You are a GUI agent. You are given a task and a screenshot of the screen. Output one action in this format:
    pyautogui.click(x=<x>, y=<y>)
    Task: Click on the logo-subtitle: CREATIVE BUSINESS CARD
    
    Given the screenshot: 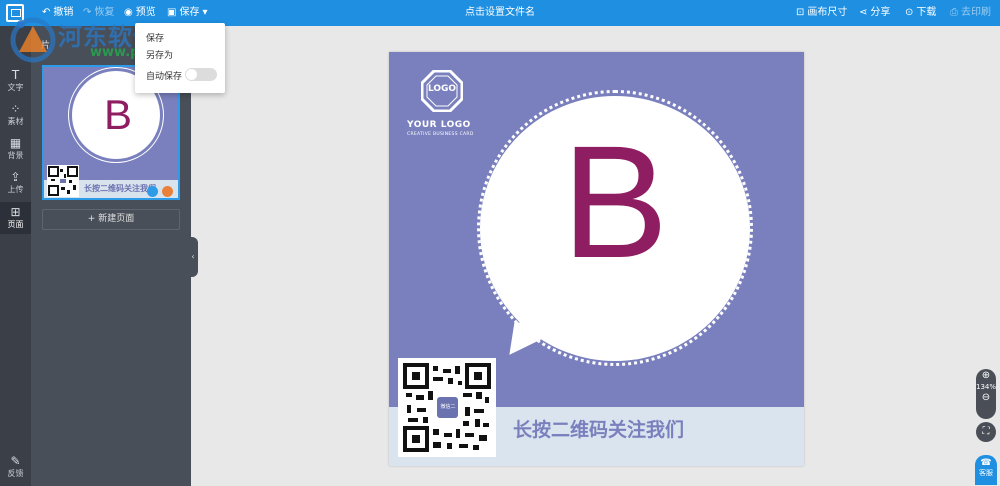 What is the action you would take?
    pyautogui.click(x=440, y=134)
    